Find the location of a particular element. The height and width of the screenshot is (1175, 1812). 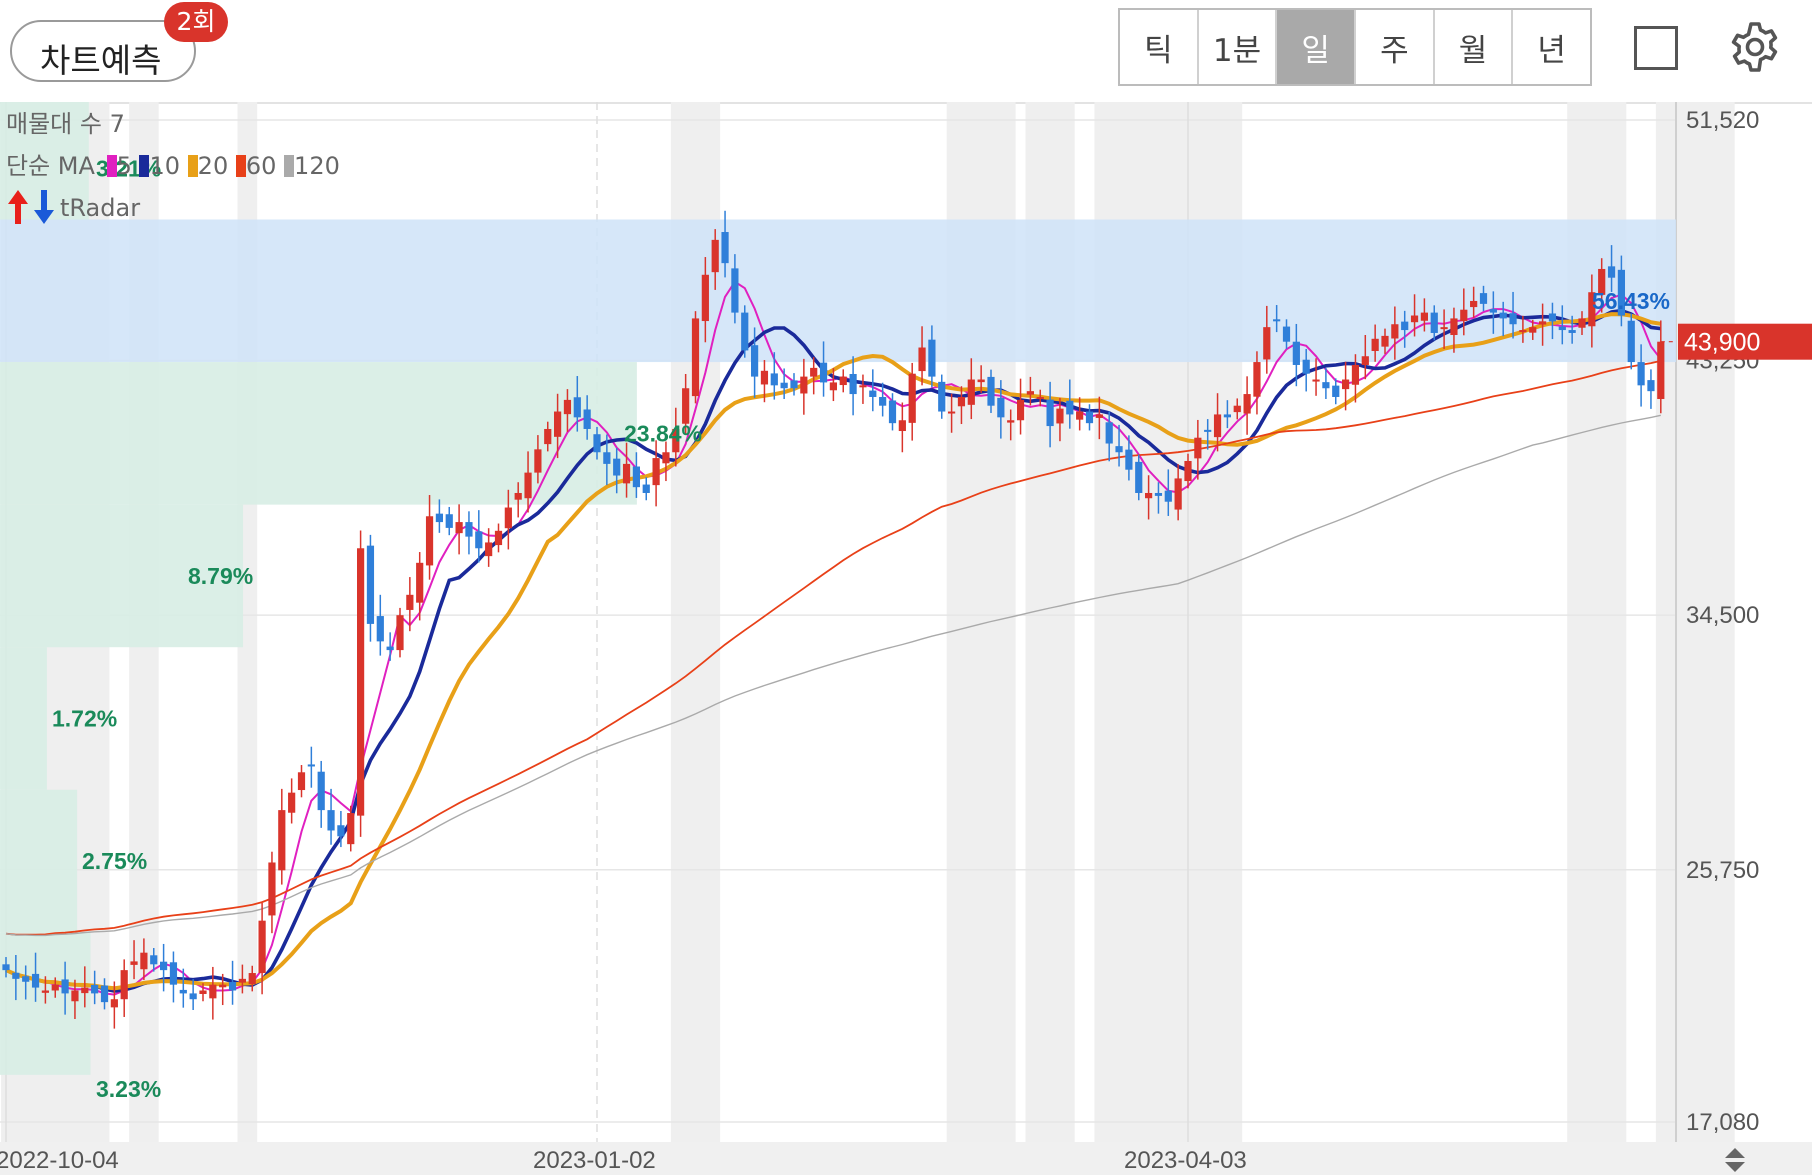

gear-icon is located at coordinates (1755, 47).